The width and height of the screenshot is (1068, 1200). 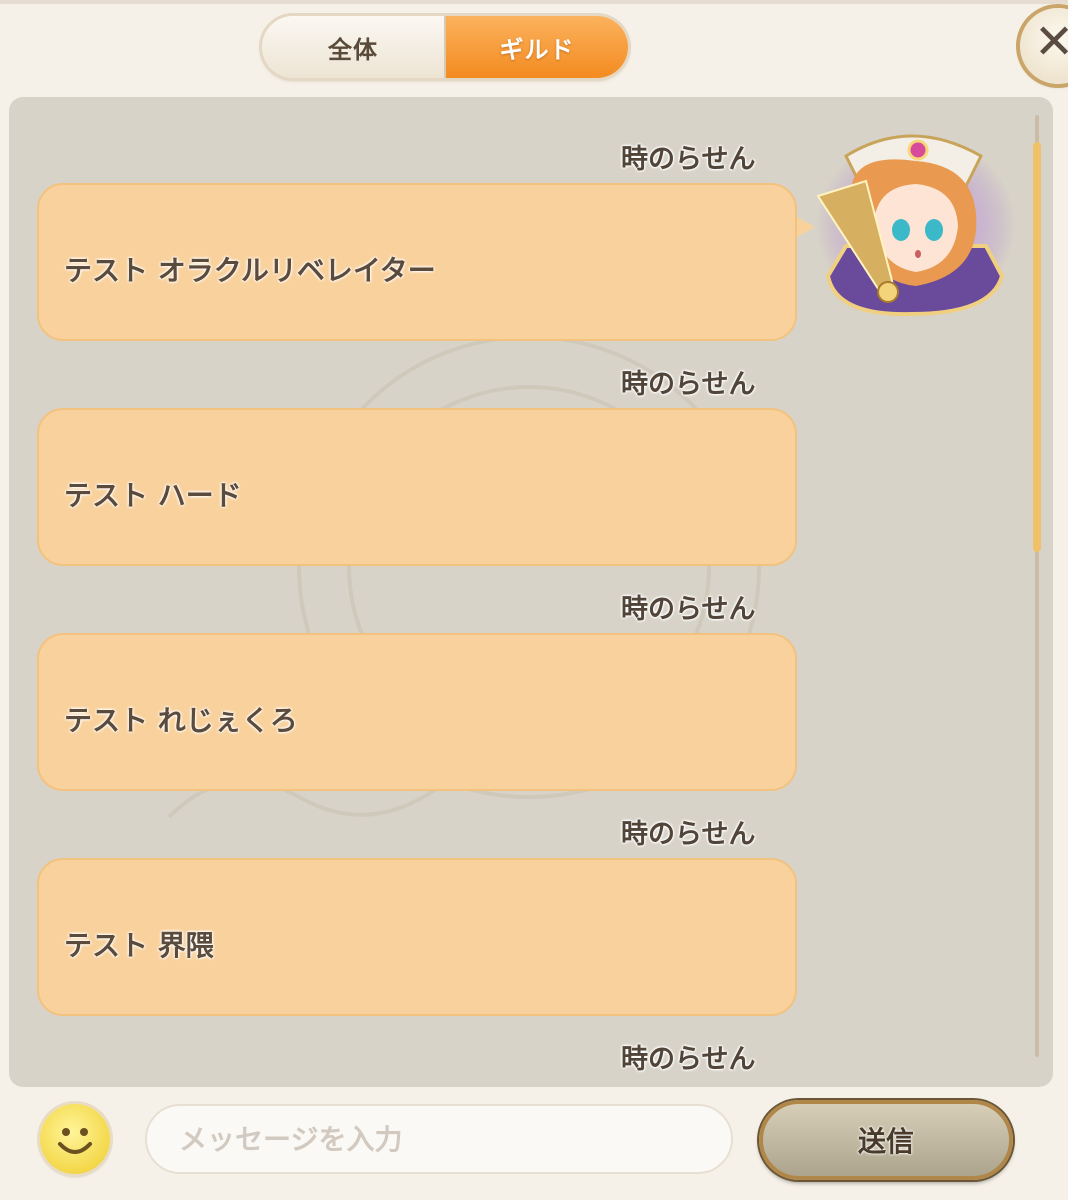 I want to click on message-input, so click(x=439, y=1139).